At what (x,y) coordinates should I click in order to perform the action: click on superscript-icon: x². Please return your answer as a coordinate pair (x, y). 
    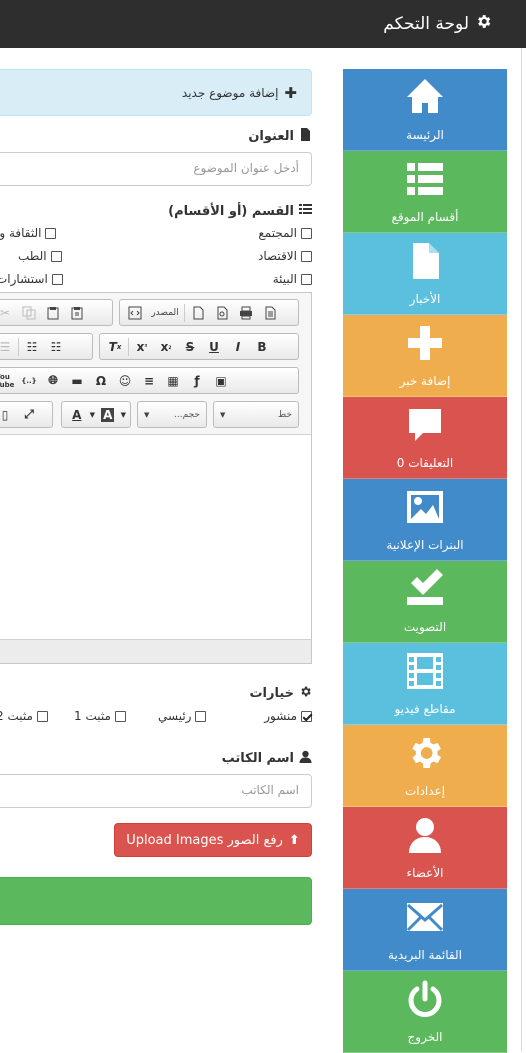
    Looking at the image, I should click on (142, 347).